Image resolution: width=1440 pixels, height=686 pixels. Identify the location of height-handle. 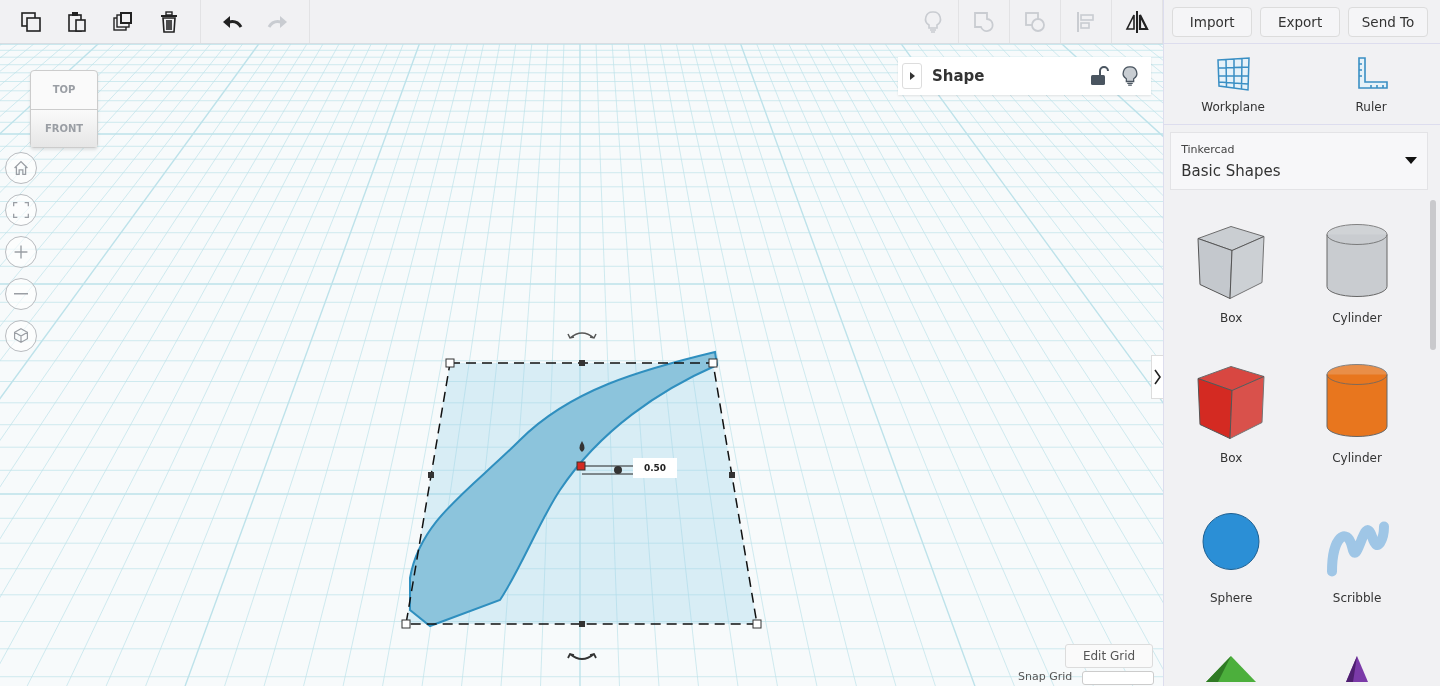
(582, 446).